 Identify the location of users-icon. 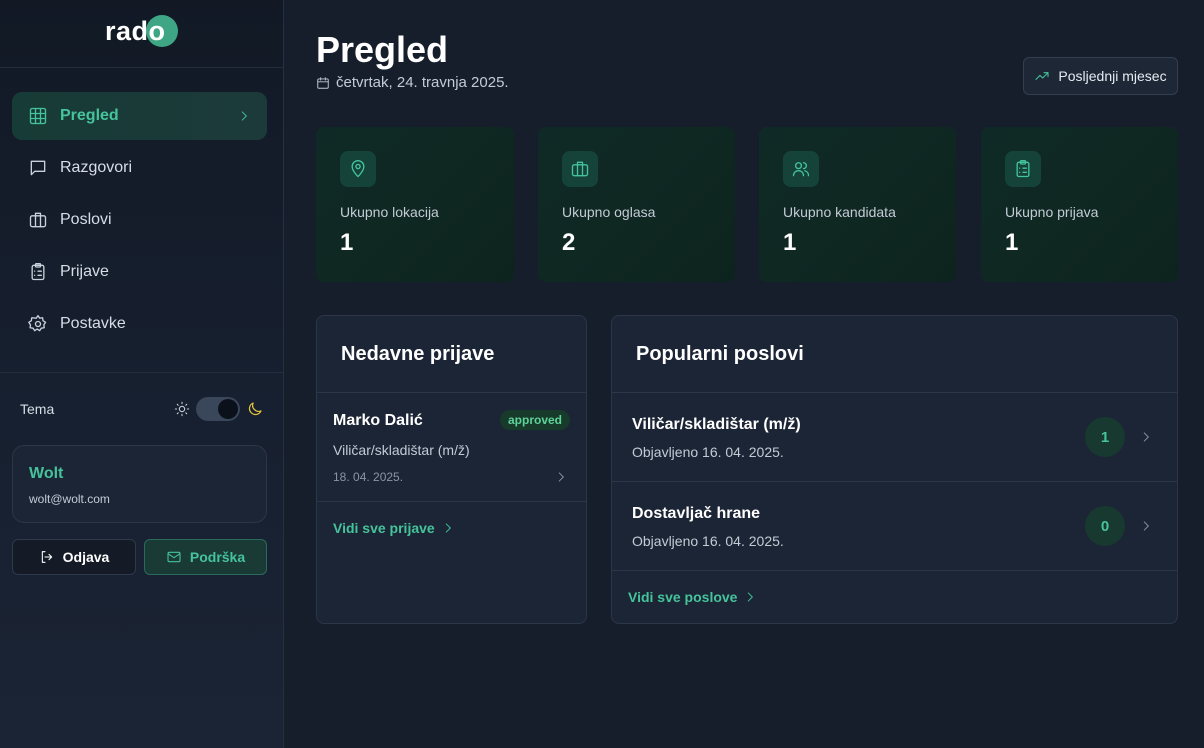
(801, 169).